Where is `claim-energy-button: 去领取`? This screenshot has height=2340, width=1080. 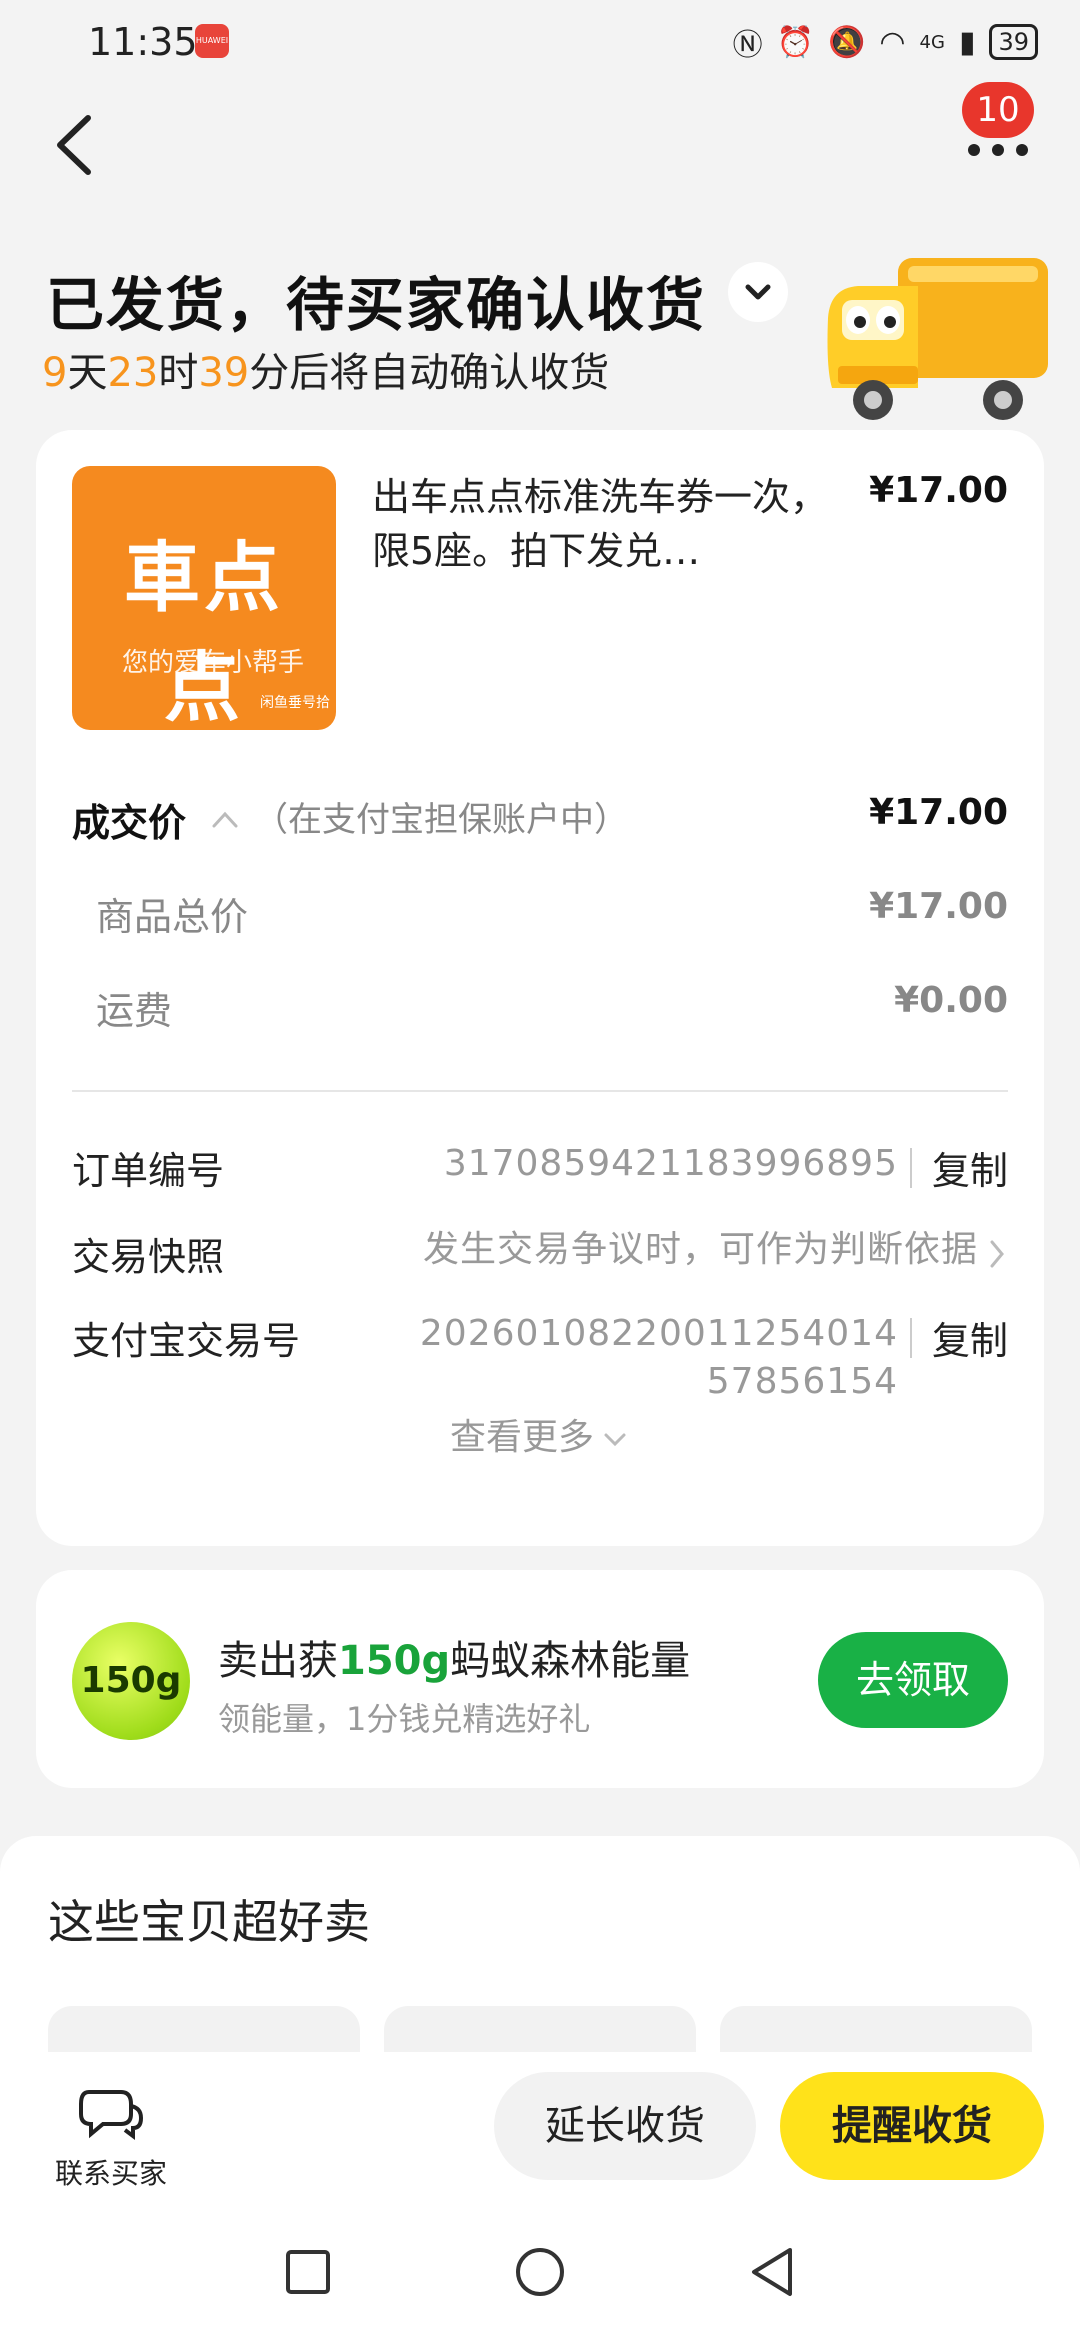
claim-energy-button: 去领取 is located at coordinates (913, 1680).